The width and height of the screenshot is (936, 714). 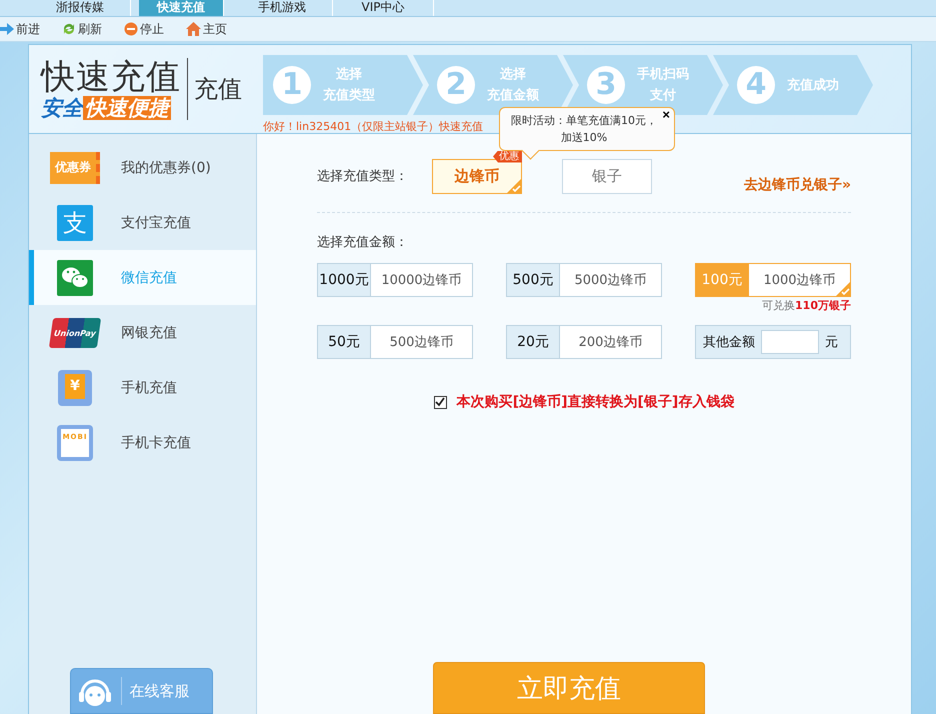 What do you see at coordinates (218, 89) in the screenshot?
I see `section-title: 充值` at bounding box center [218, 89].